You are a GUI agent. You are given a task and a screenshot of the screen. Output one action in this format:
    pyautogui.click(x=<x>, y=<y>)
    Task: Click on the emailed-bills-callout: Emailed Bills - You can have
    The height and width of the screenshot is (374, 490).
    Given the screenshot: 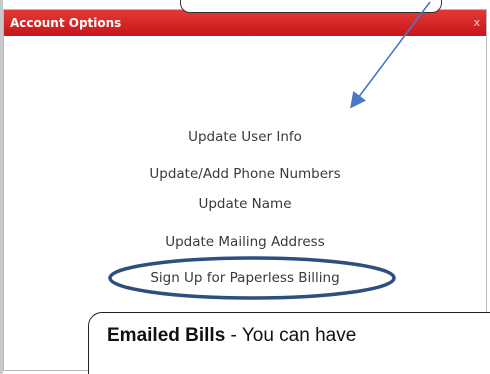 What is the action you would take?
    pyautogui.click(x=289, y=343)
    